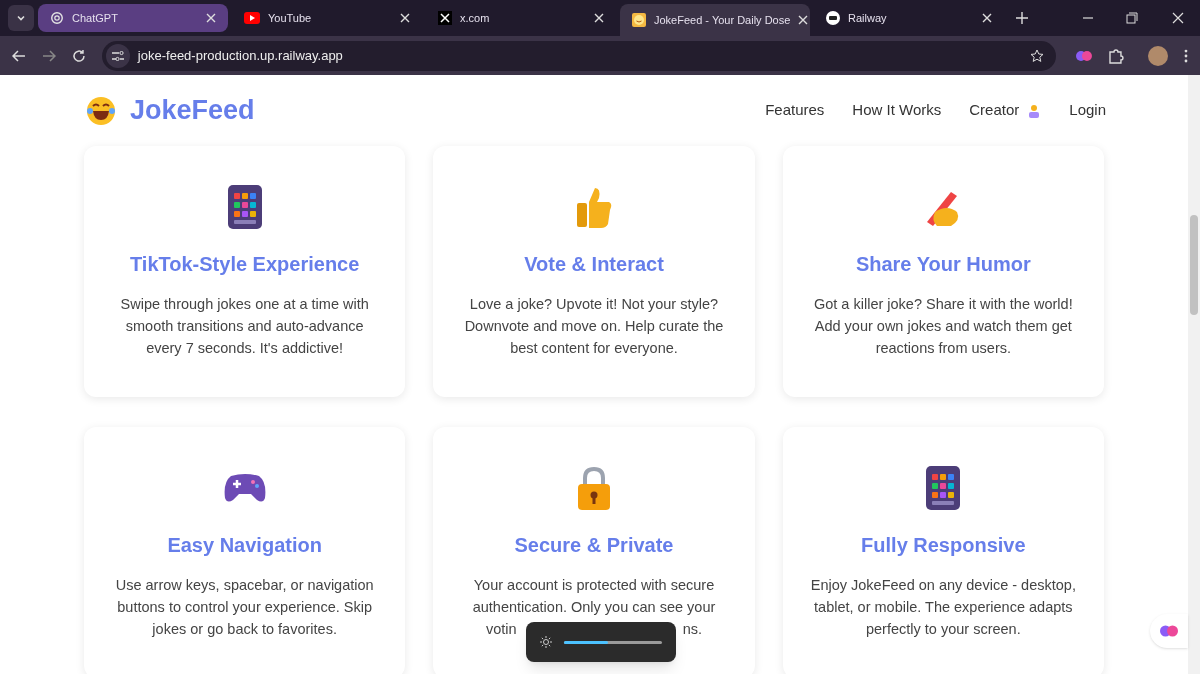 This screenshot has height=674, width=1200. Describe the element at coordinates (245, 348) in the screenshot. I see `description-line: every 7 seconds. It's addictive!` at that location.